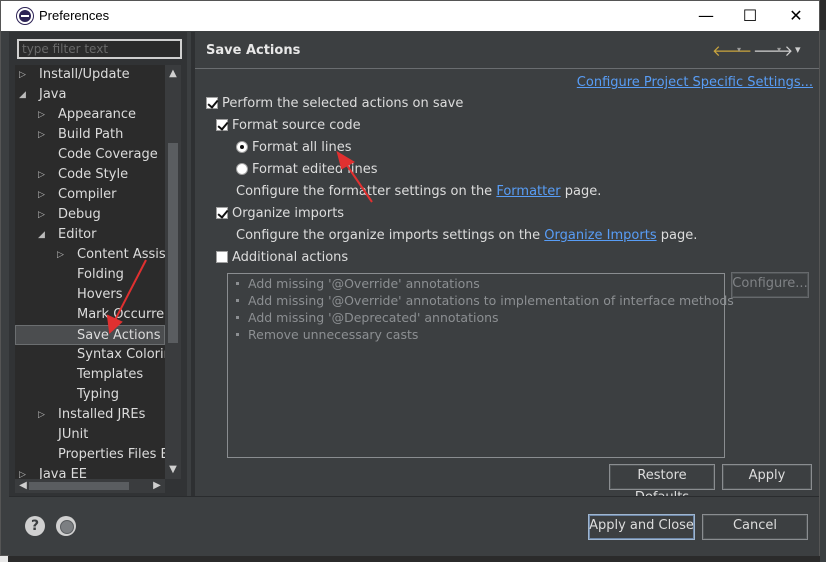  What do you see at coordinates (641, 527) in the screenshot?
I see `apply-and-close-button: Apply and Close` at bounding box center [641, 527].